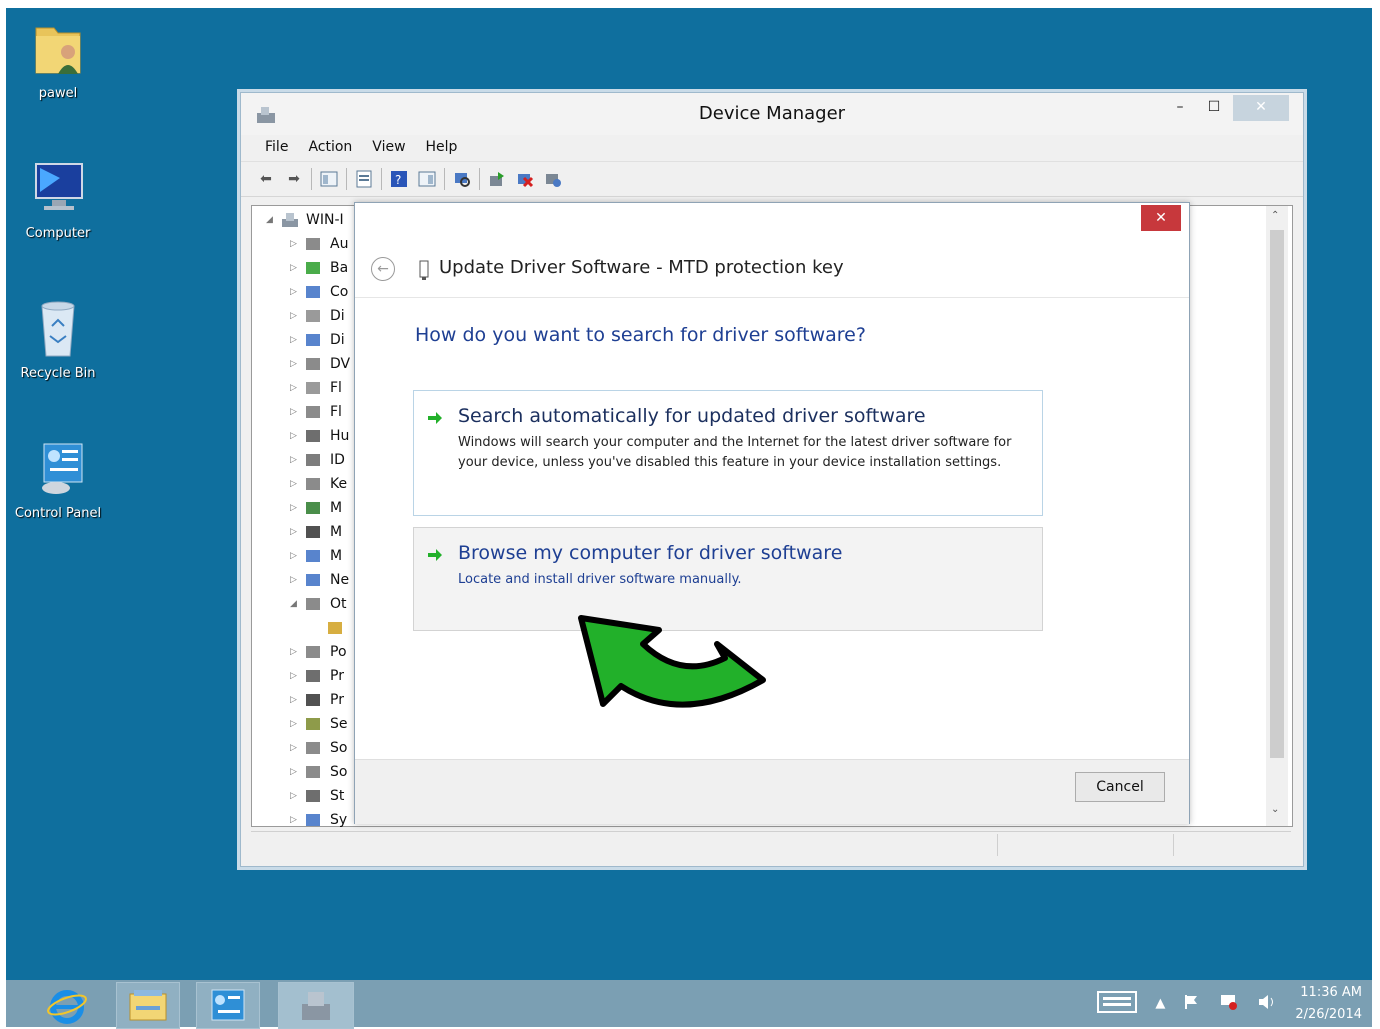 This screenshot has width=1380, height=1029. I want to click on tree-item-label: Sy, so click(339, 820).